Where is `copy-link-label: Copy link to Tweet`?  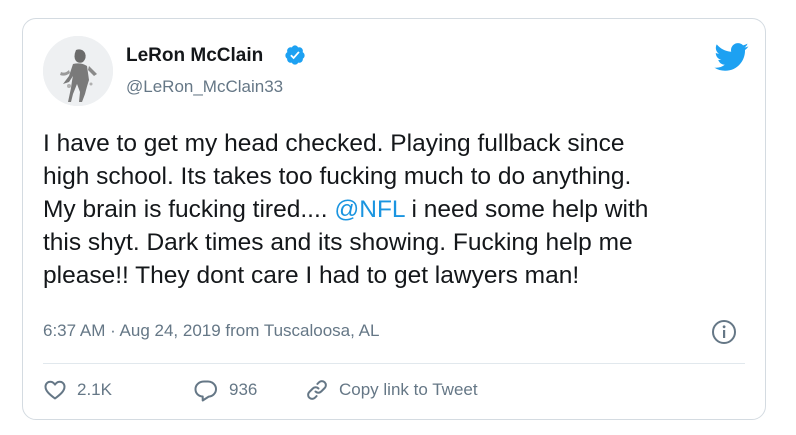 copy-link-label: Copy link to Tweet is located at coordinates (408, 389).